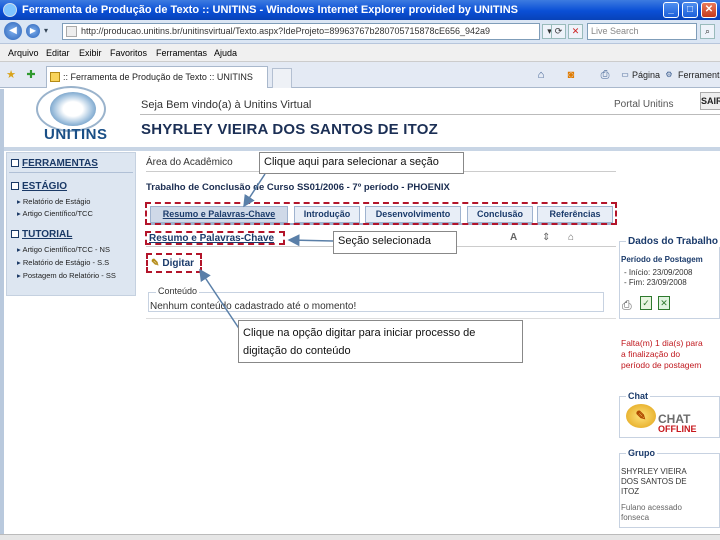 The image size is (720, 540). I want to click on alert-line-2: a finalização do, so click(651, 354).